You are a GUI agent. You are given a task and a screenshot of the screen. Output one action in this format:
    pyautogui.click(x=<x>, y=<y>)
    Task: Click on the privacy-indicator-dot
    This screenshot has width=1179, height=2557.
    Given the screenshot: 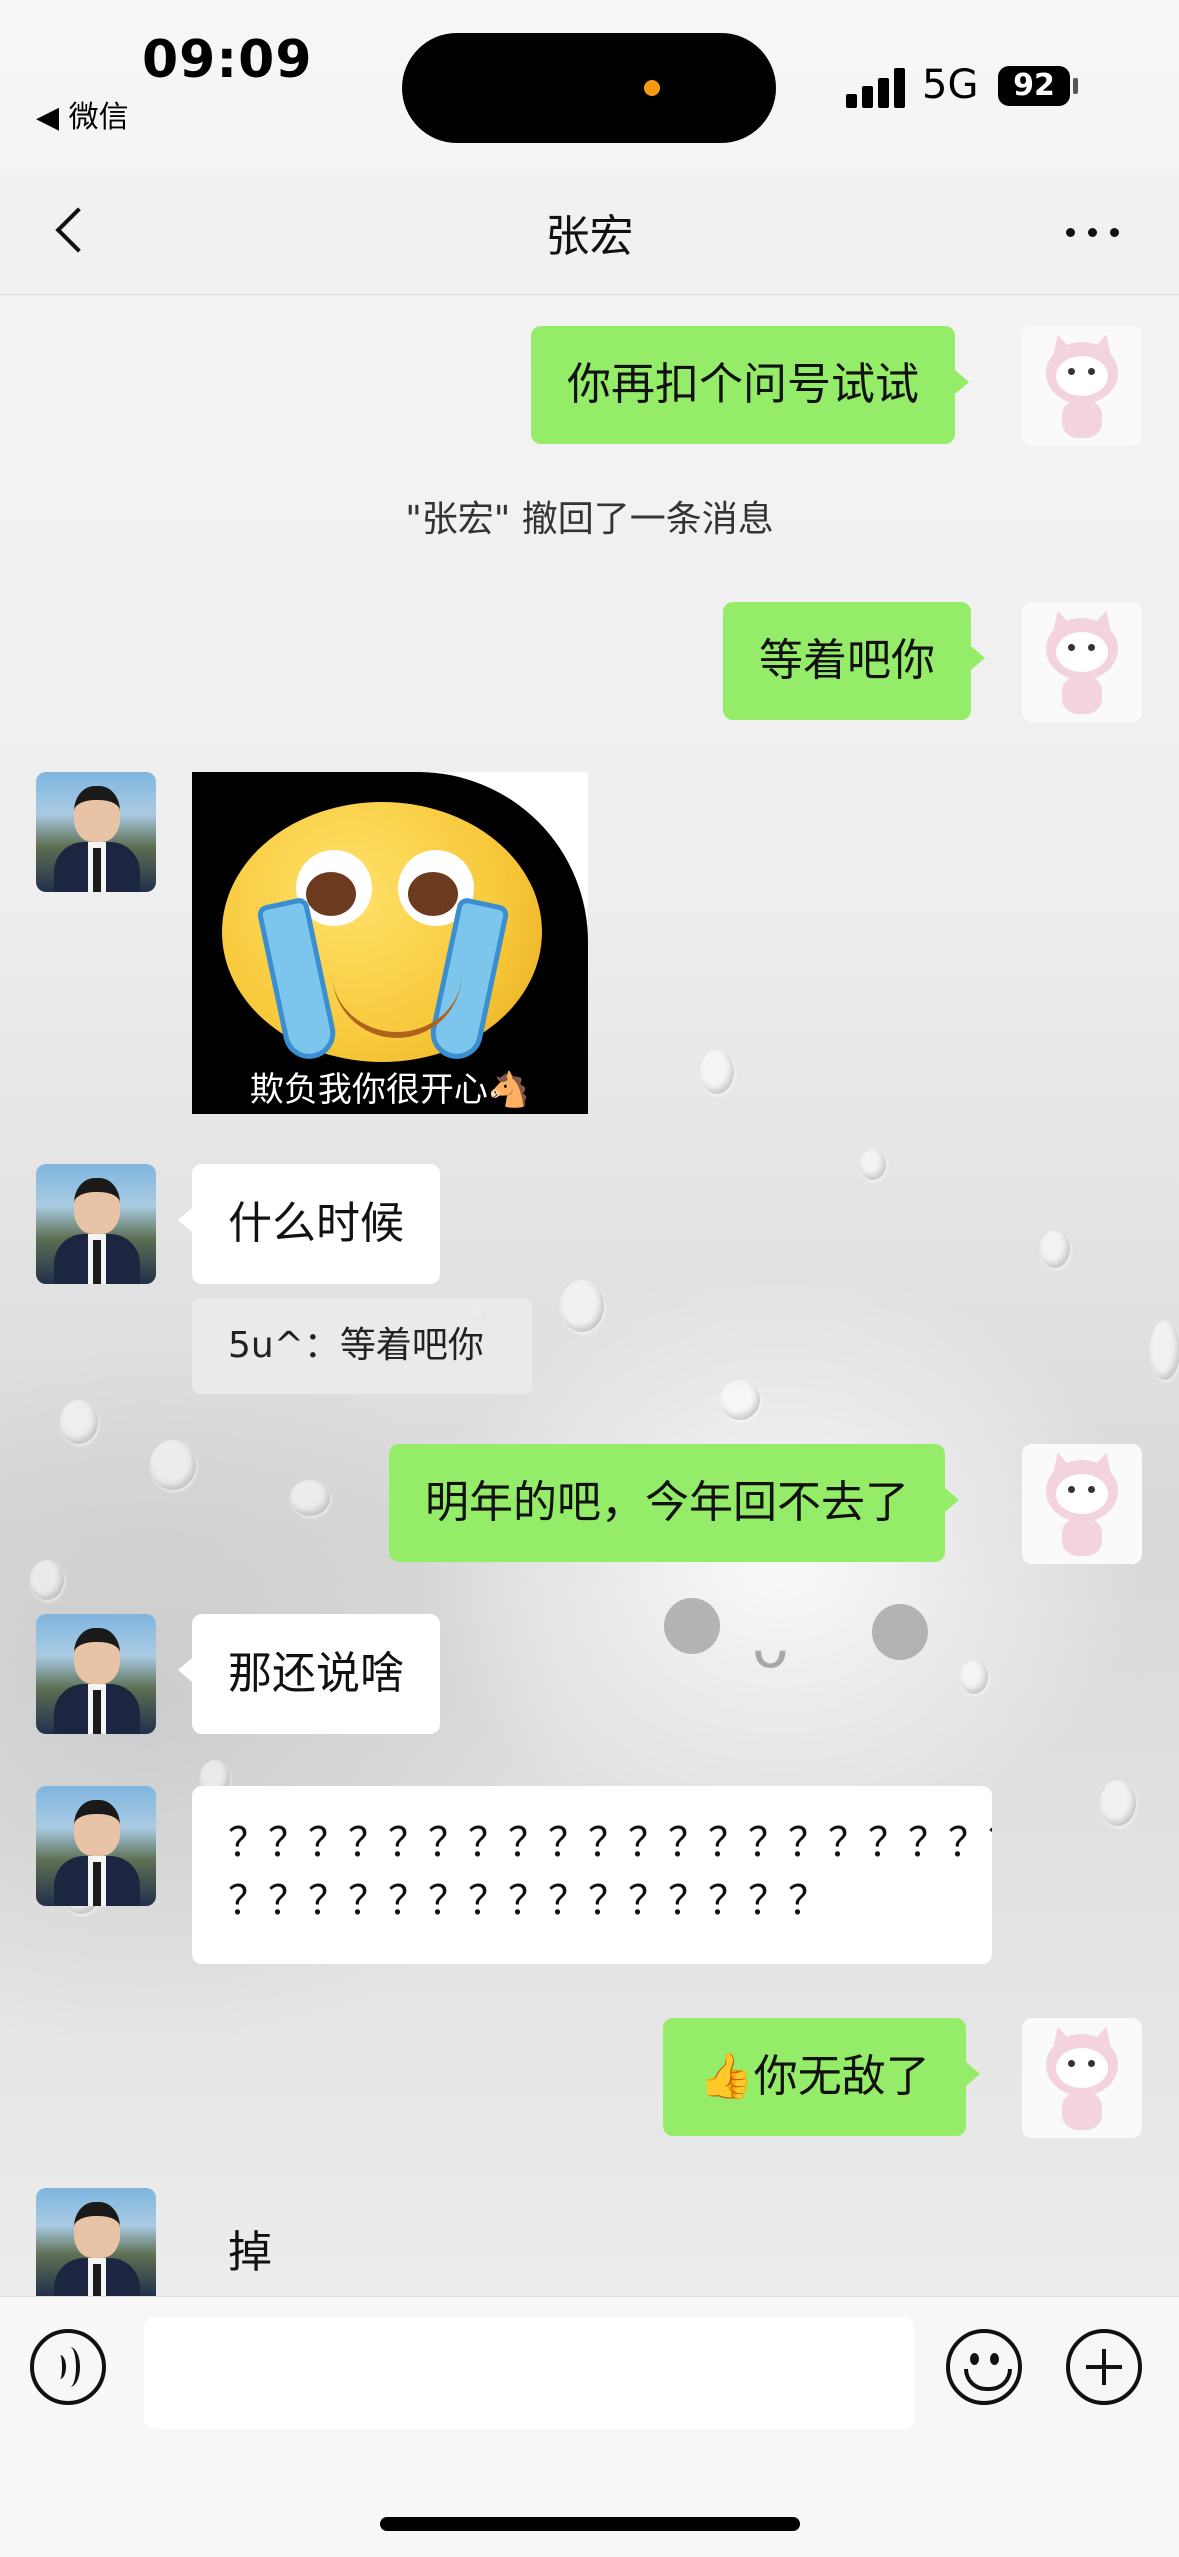 What is the action you would take?
    pyautogui.click(x=652, y=88)
    